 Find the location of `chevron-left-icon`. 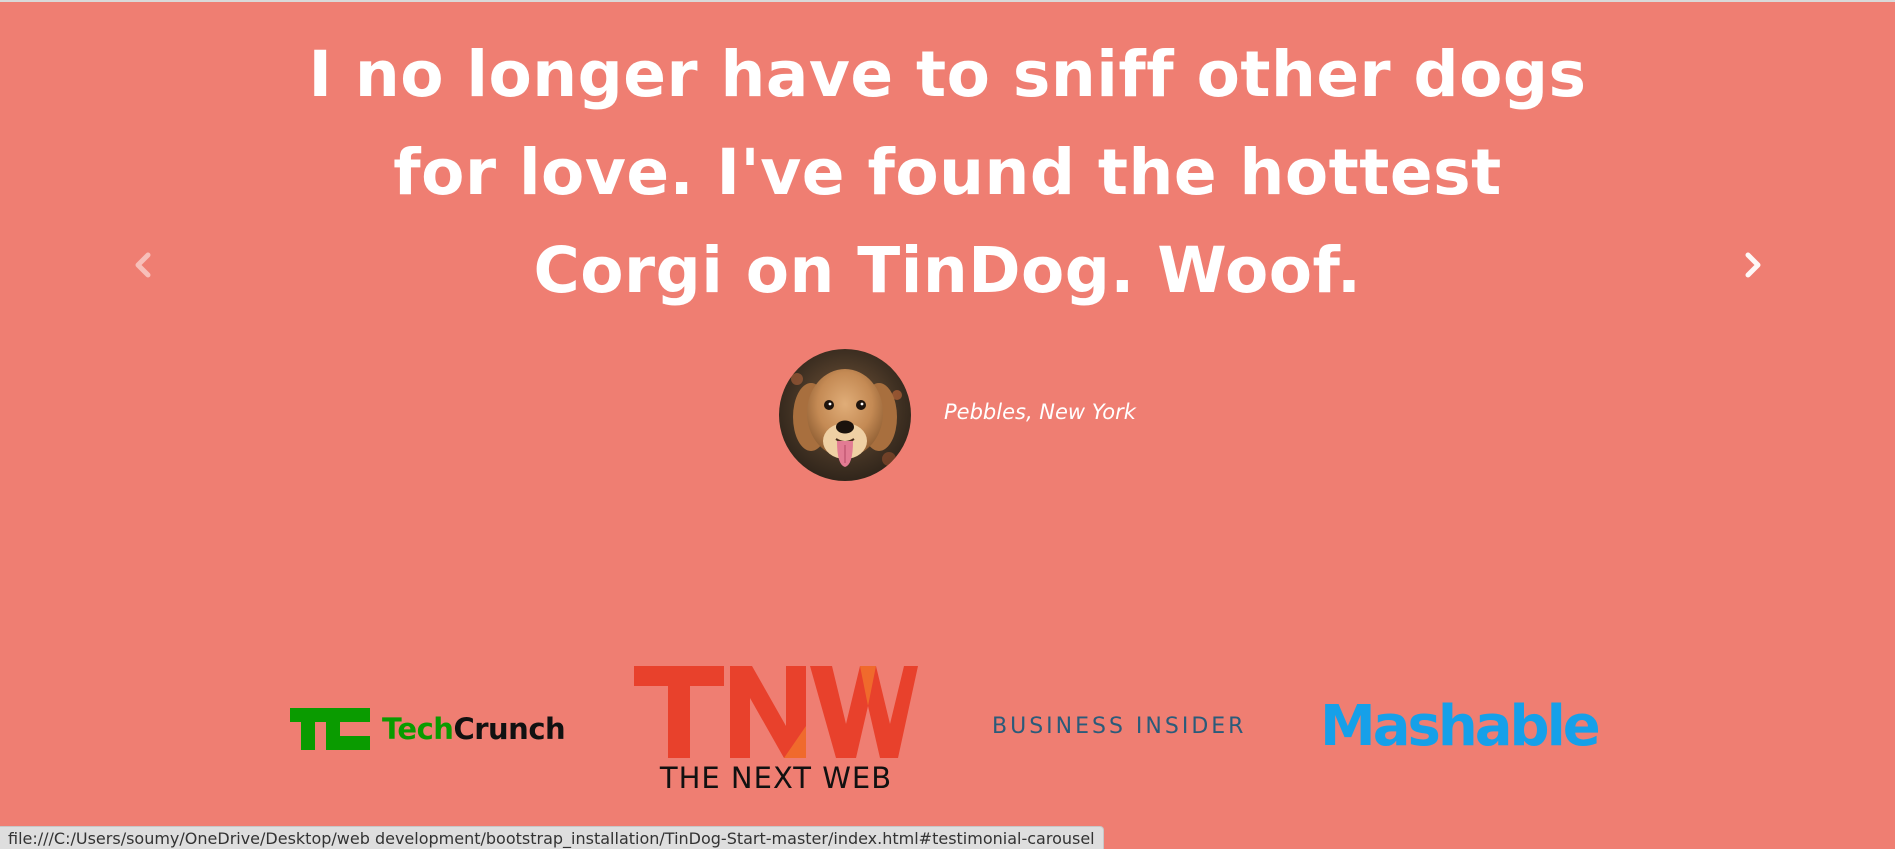

chevron-left-icon is located at coordinates (143, 265).